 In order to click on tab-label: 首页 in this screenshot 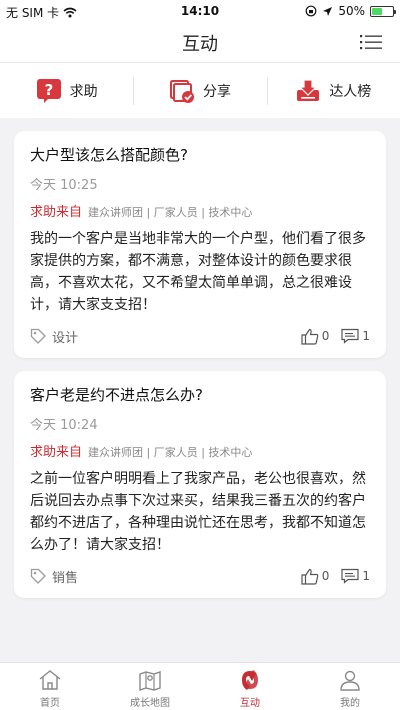, I will do `click(50, 703)`.